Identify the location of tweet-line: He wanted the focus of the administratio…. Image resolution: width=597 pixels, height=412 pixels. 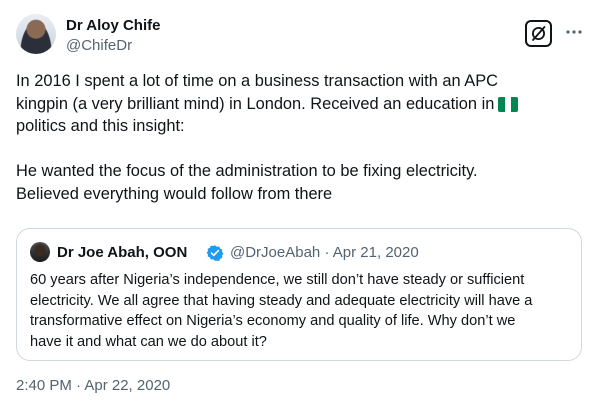
(247, 171).